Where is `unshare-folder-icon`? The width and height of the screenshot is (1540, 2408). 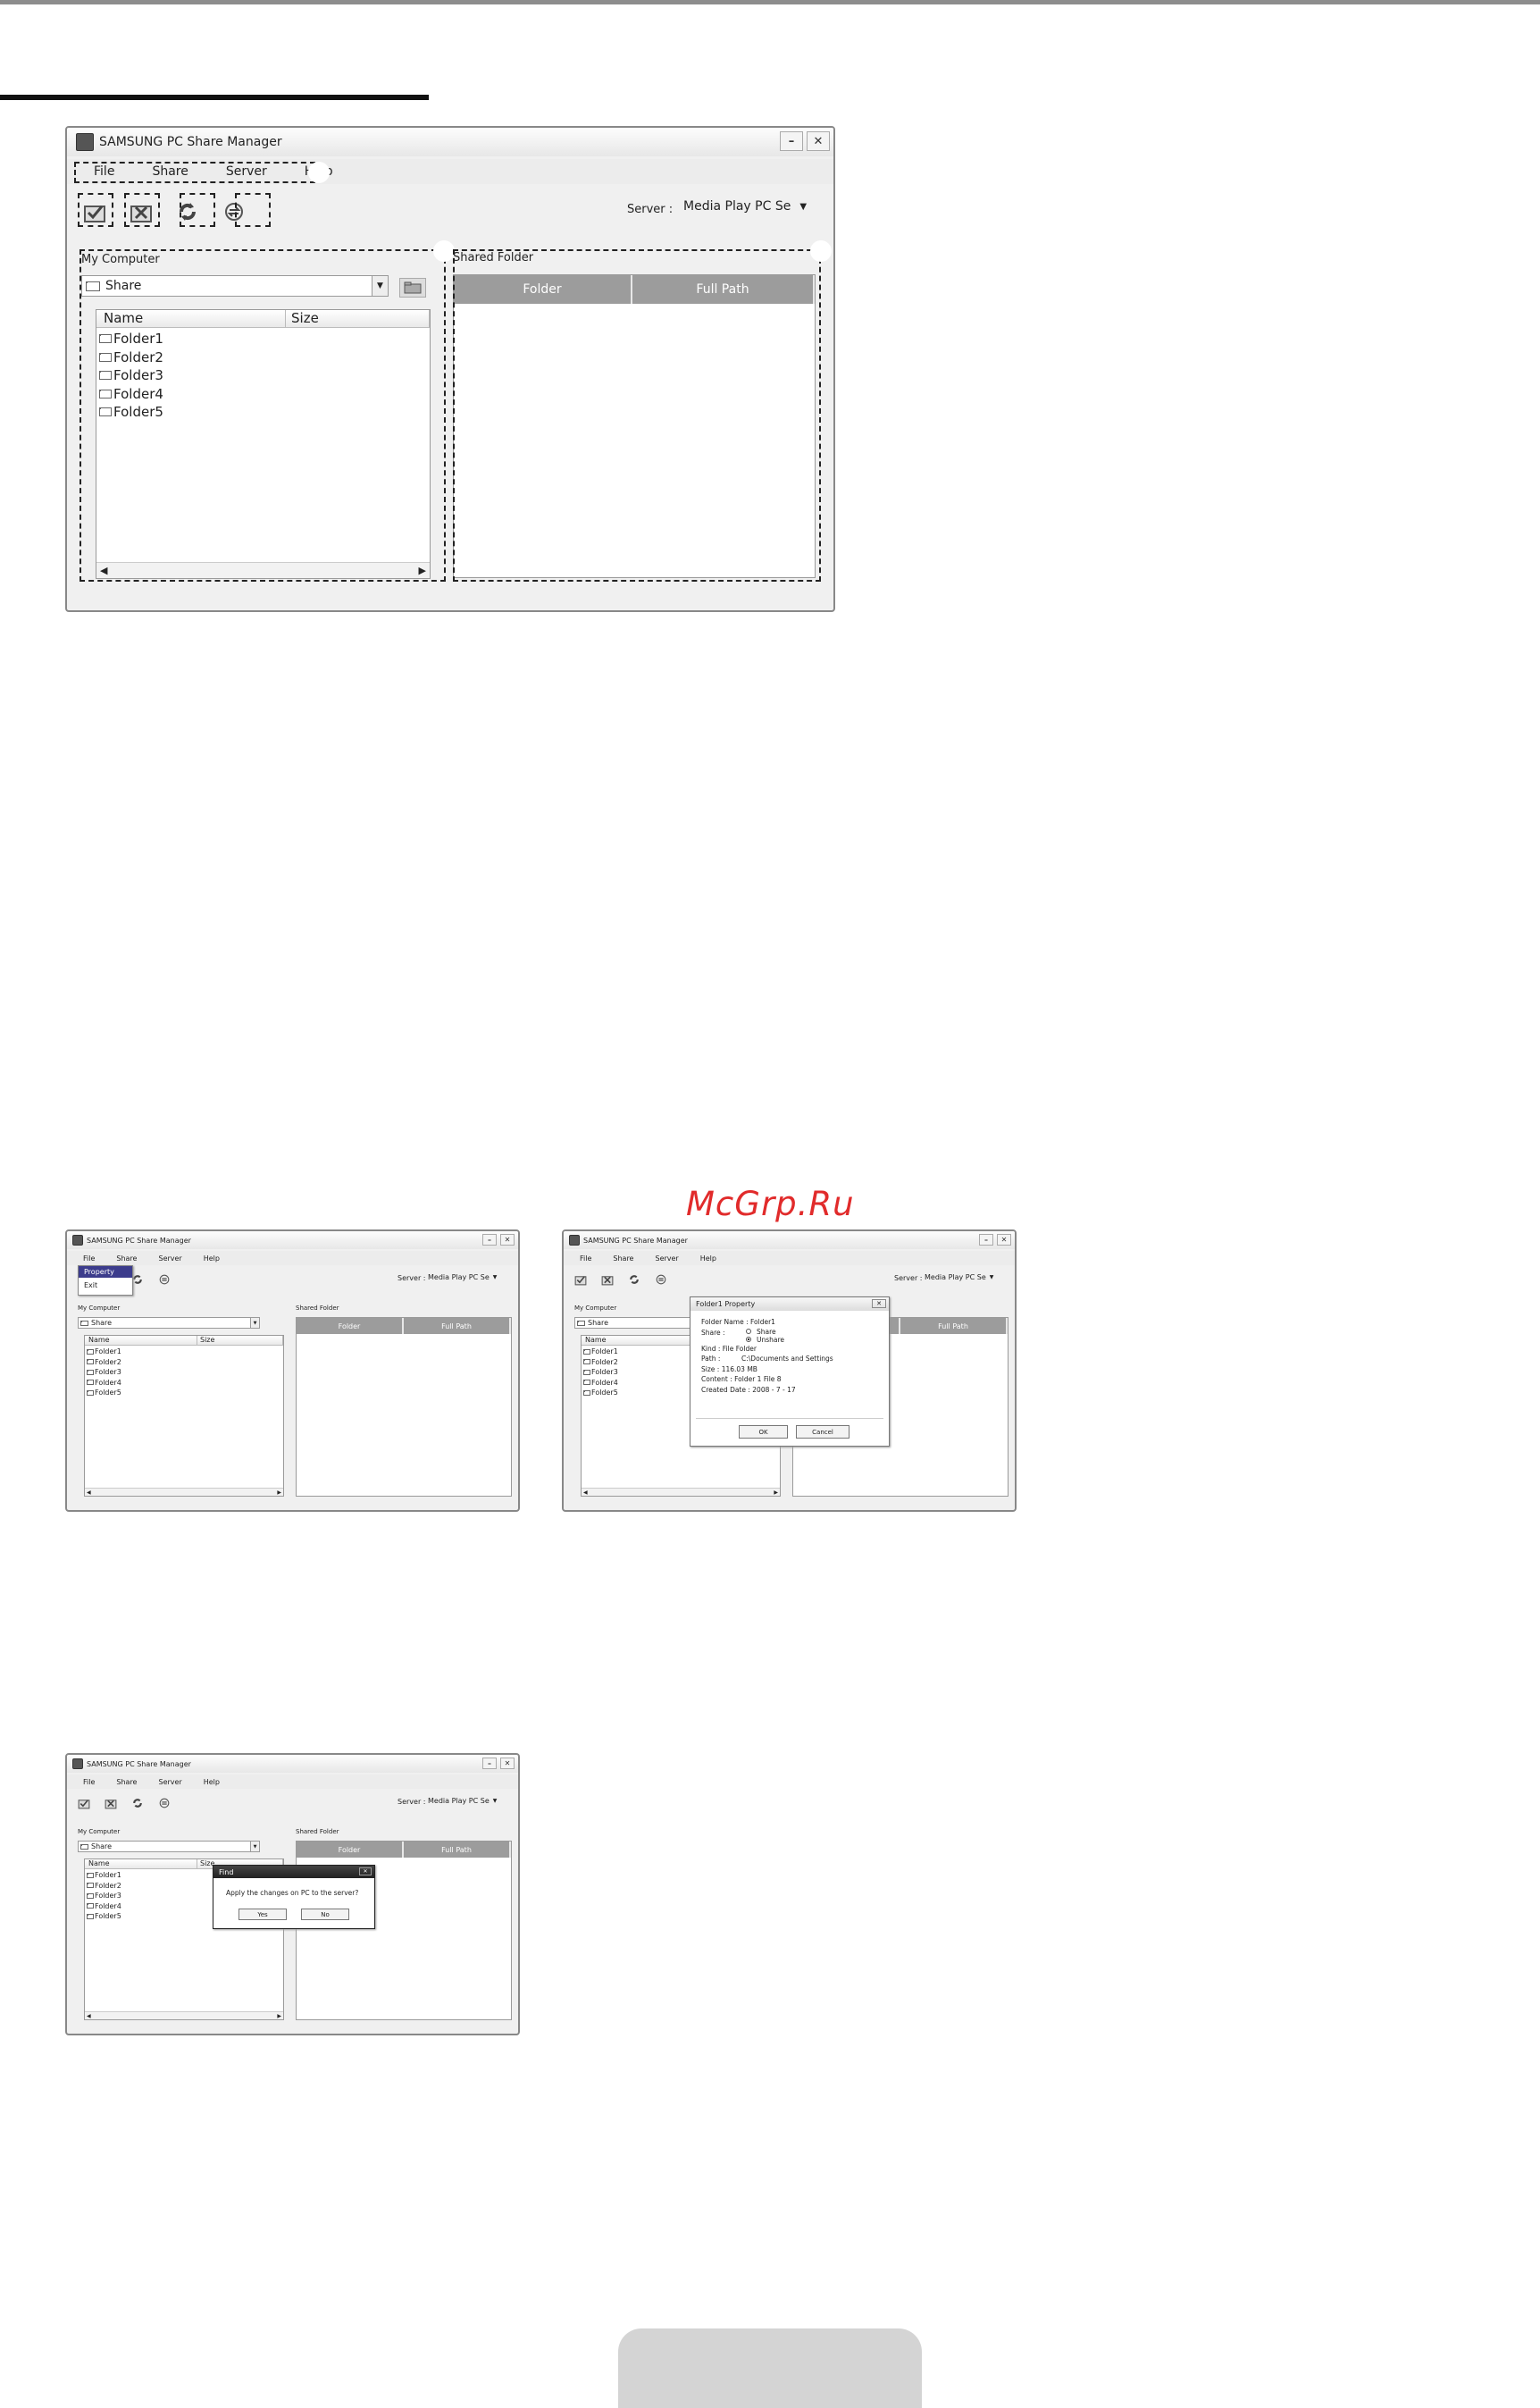 unshare-folder-icon is located at coordinates (608, 1281).